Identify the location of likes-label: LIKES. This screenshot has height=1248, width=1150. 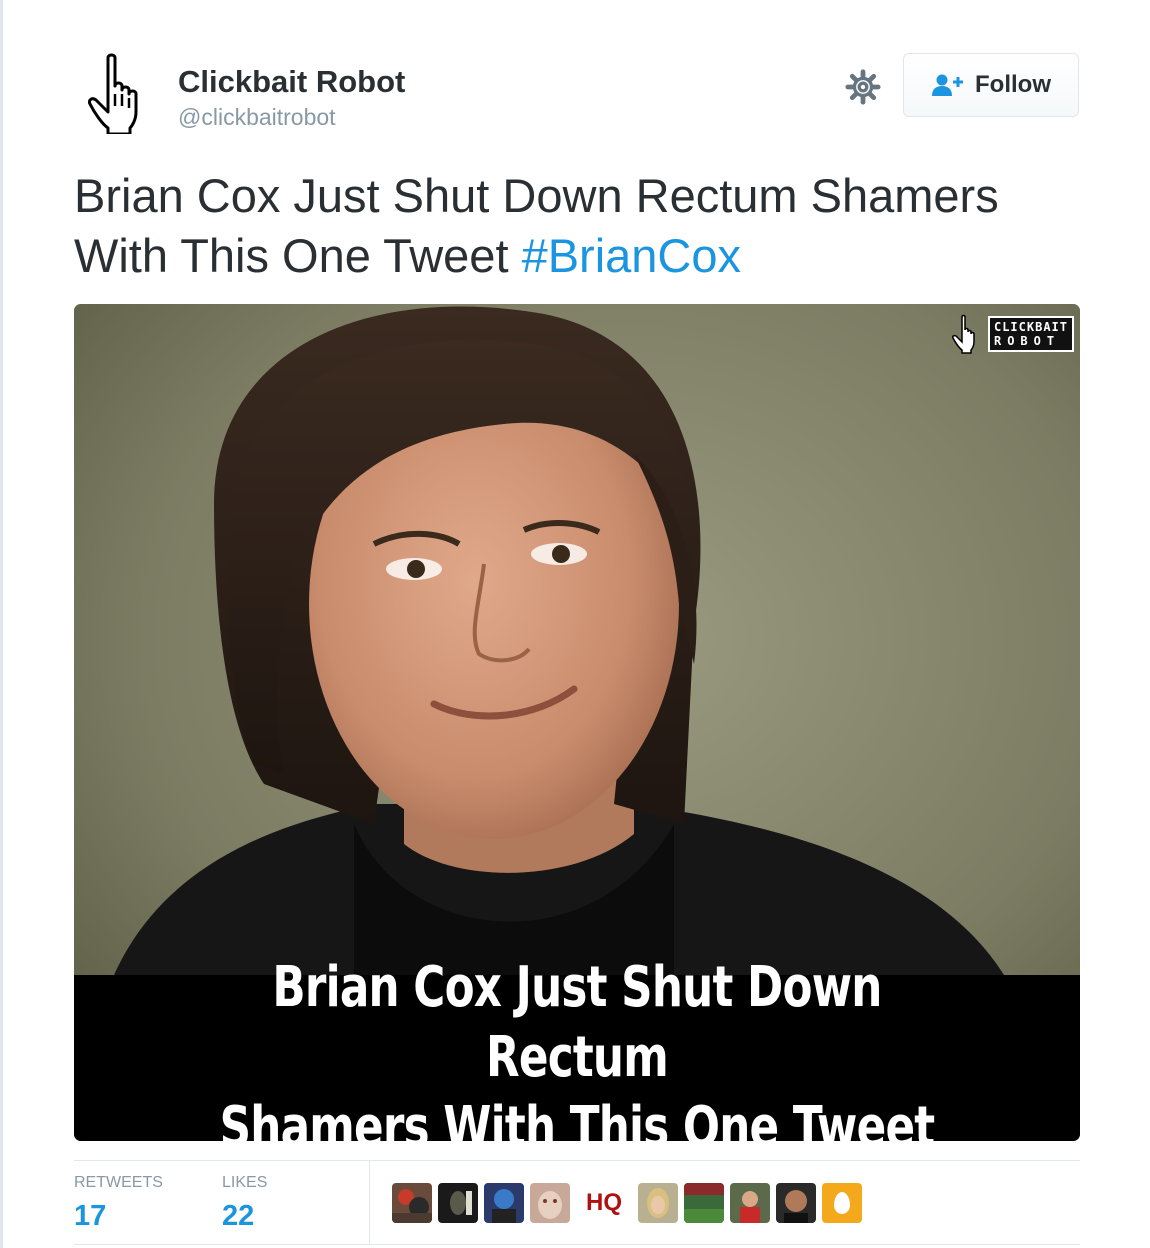
(245, 1182).